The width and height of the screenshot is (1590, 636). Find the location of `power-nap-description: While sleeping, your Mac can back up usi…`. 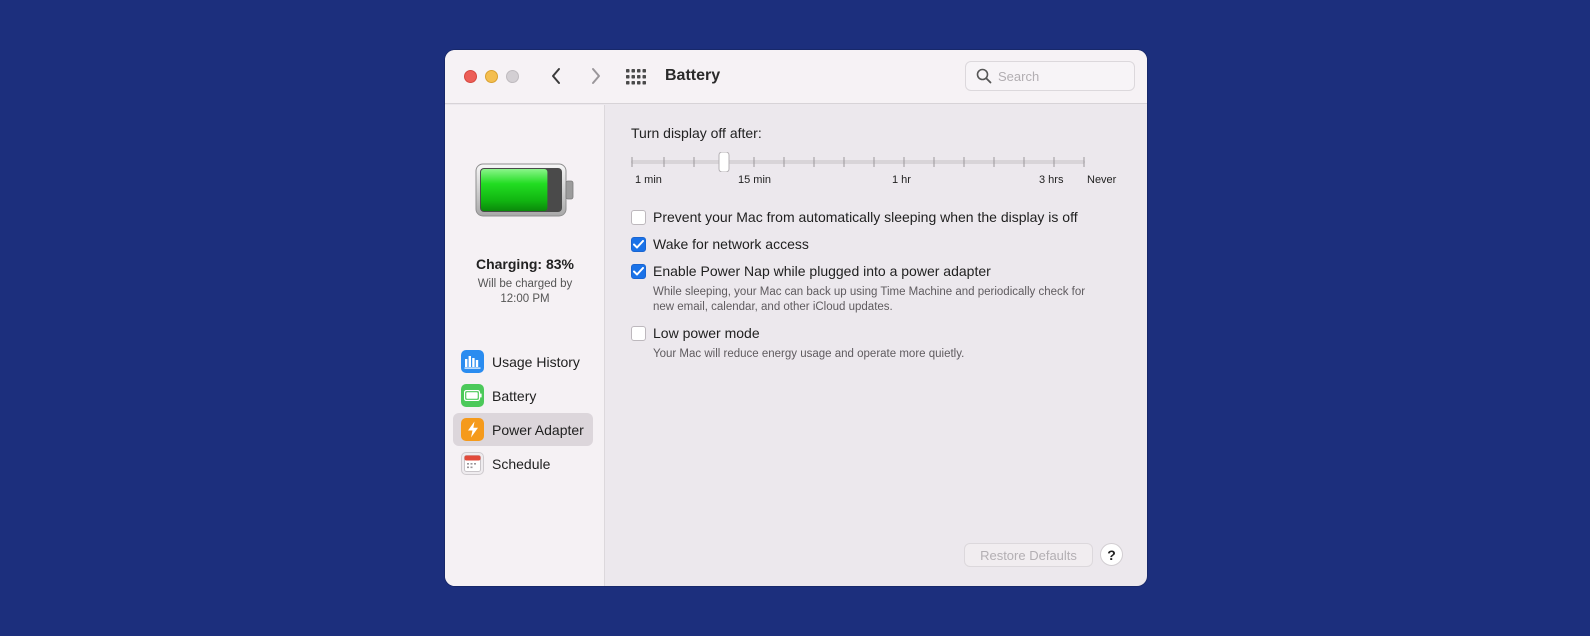

power-nap-description: While sleeping, your Mac can back up usi… is located at coordinates (888, 300).